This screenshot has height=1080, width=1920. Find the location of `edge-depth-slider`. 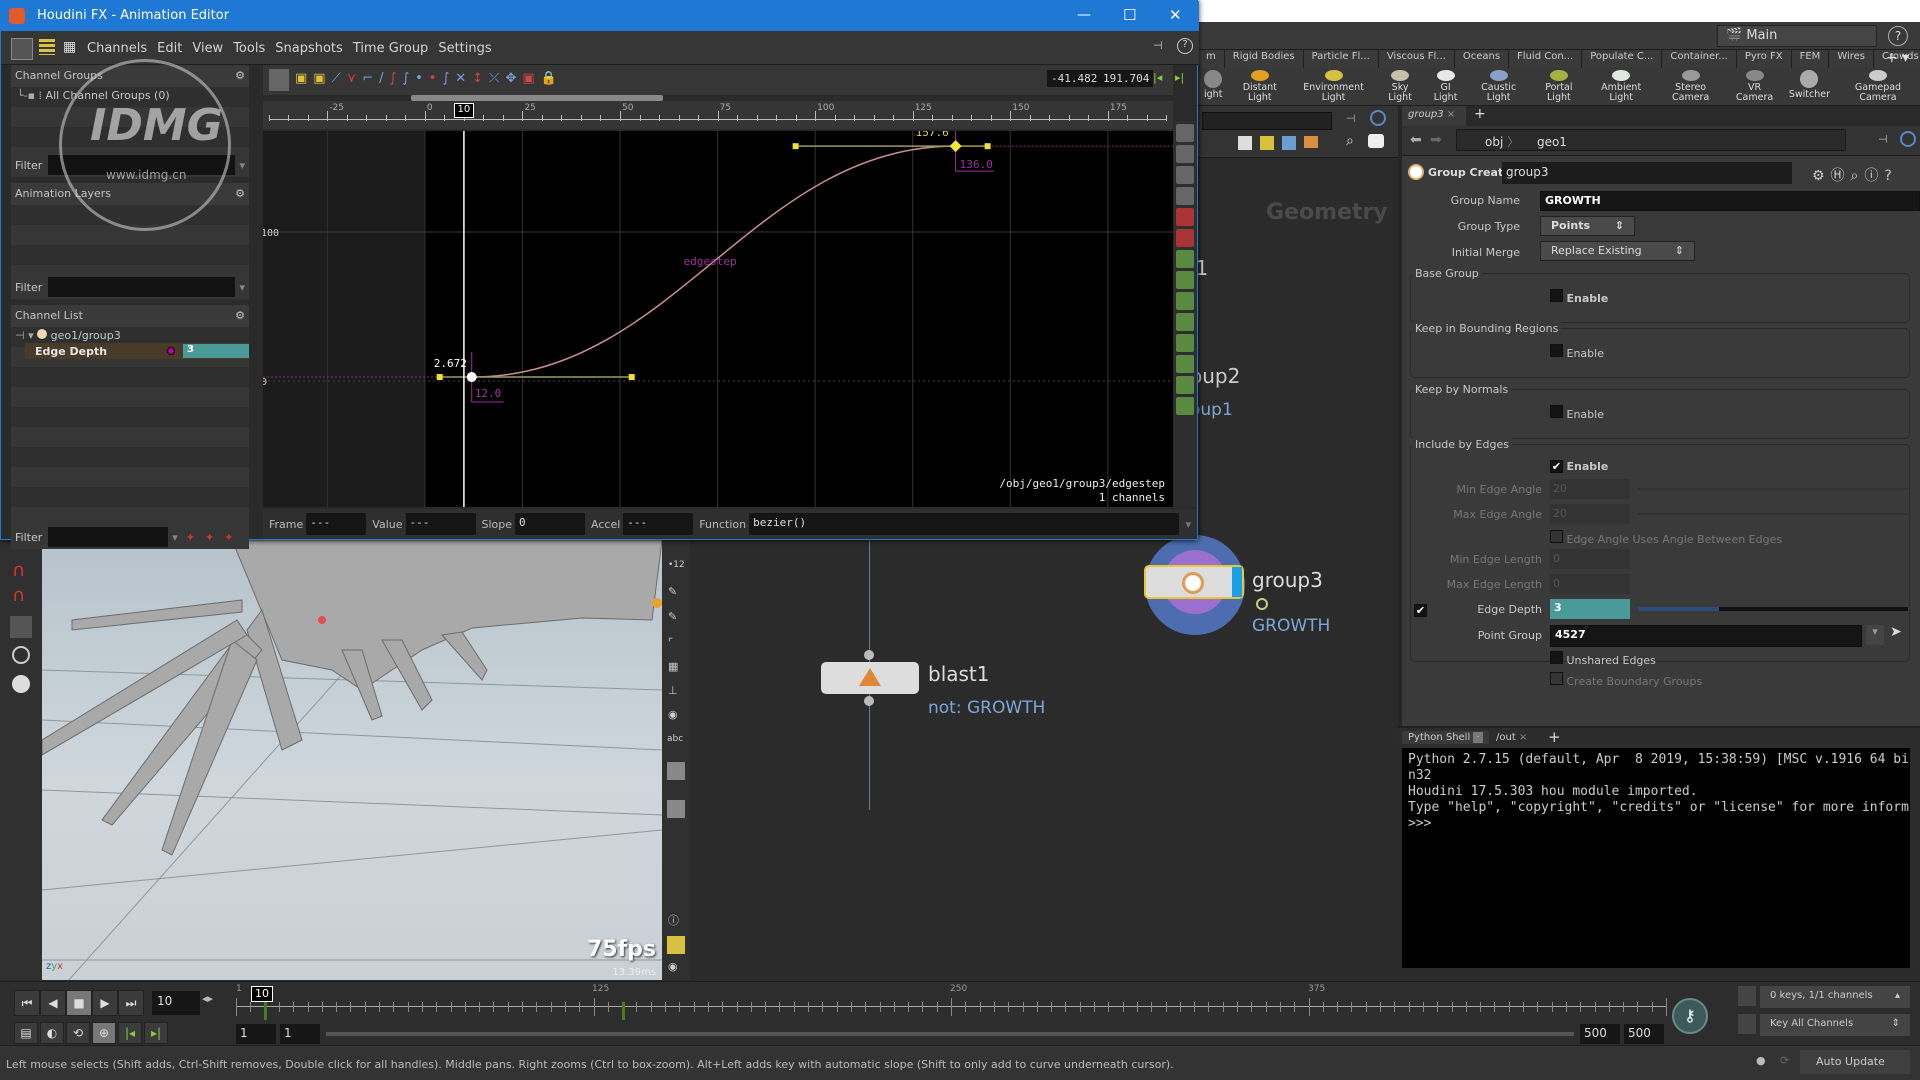

edge-depth-slider is located at coordinates (1773, 609).